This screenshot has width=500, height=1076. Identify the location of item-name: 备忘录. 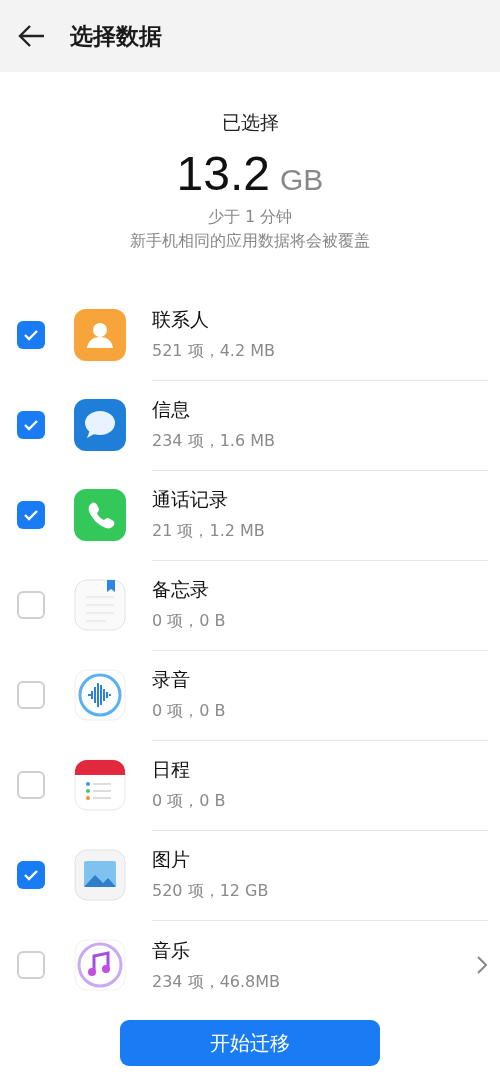
(181, 589).